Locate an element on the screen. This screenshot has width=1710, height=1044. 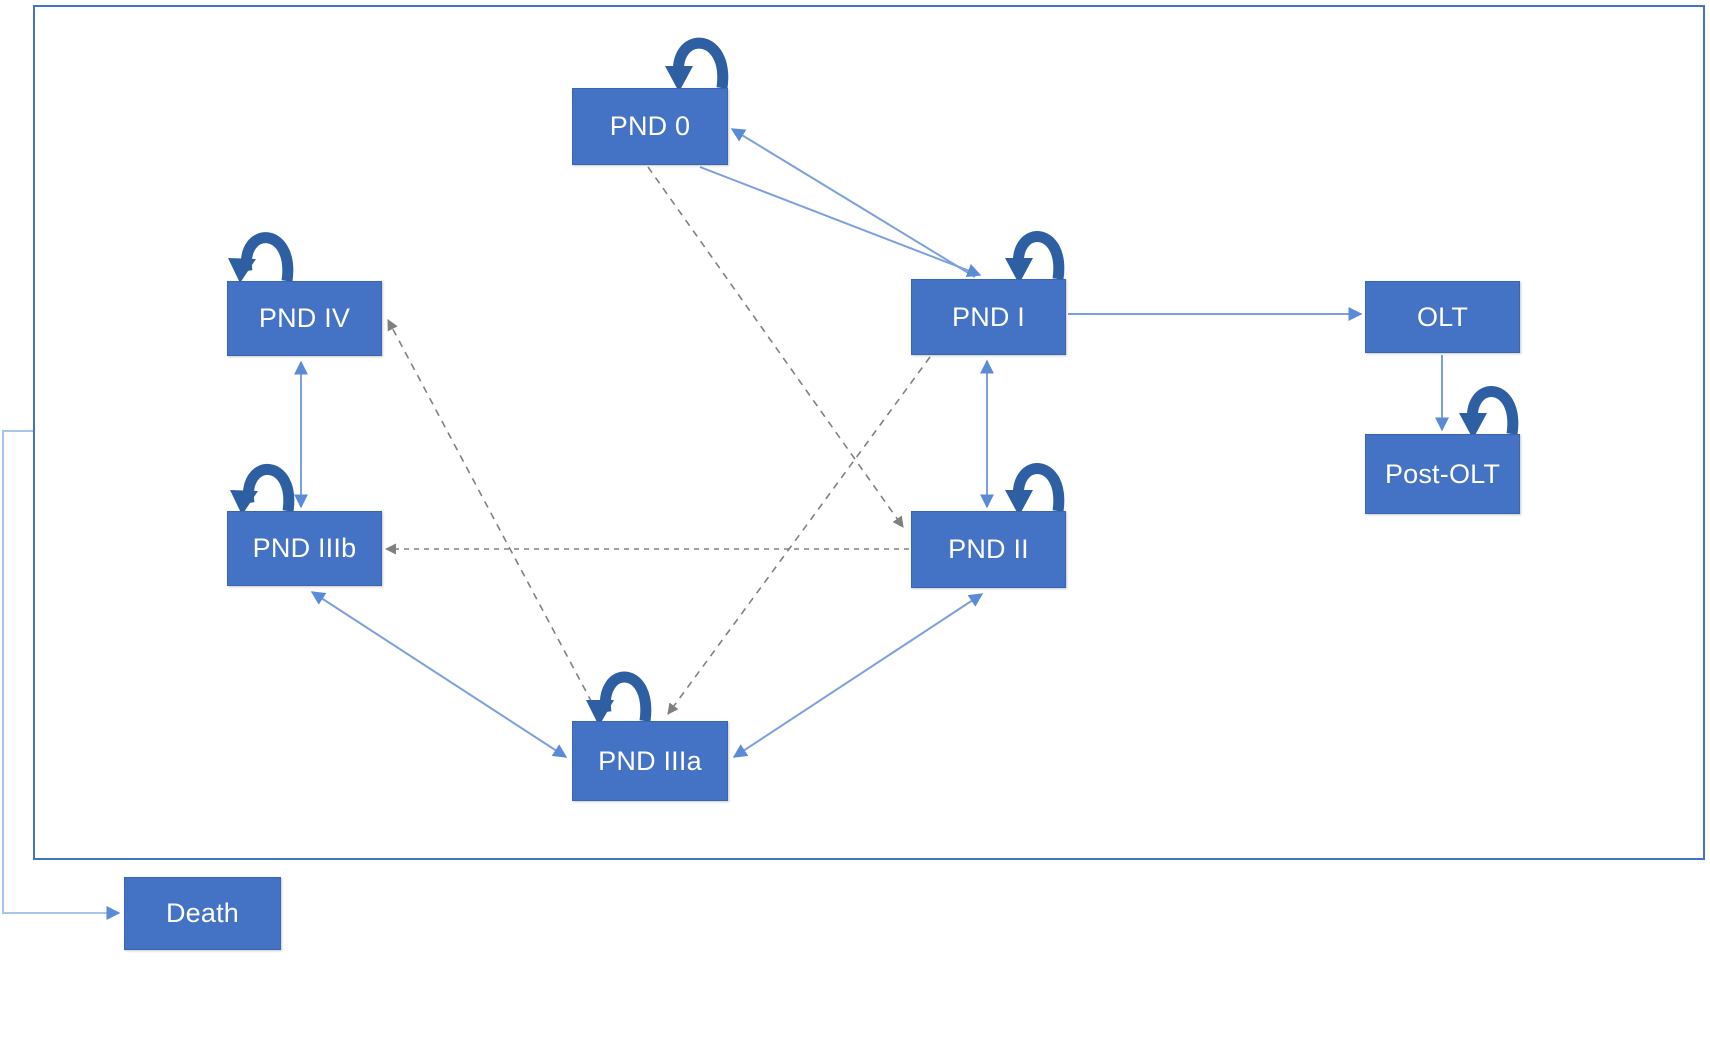
node-olt-label: OLT is located at coordinates (1442, 316).